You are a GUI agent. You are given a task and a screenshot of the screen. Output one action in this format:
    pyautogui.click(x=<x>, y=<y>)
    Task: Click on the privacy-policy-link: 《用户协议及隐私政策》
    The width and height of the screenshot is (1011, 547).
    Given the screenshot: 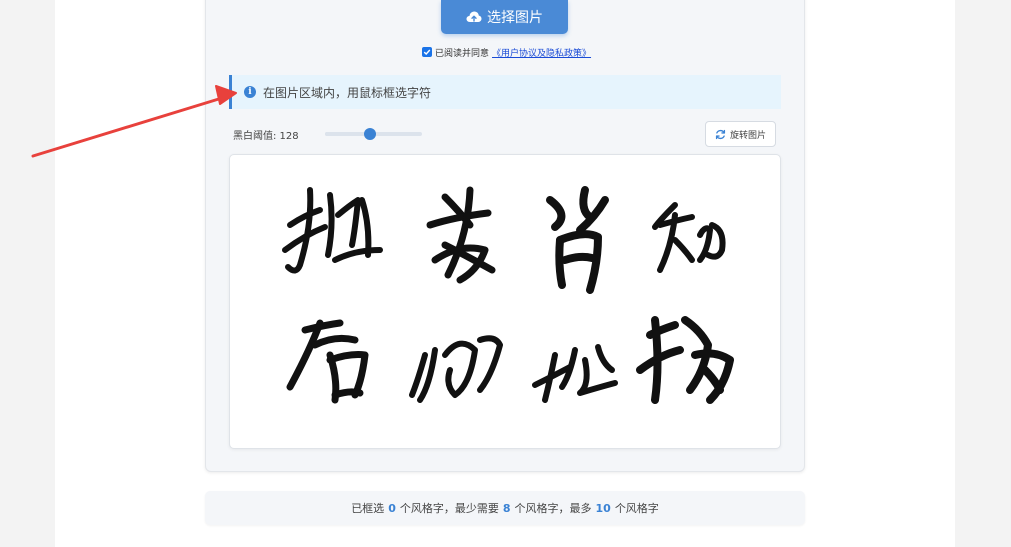 What is the action you would take?
    pyautogui.click(x=541, y=52)
    